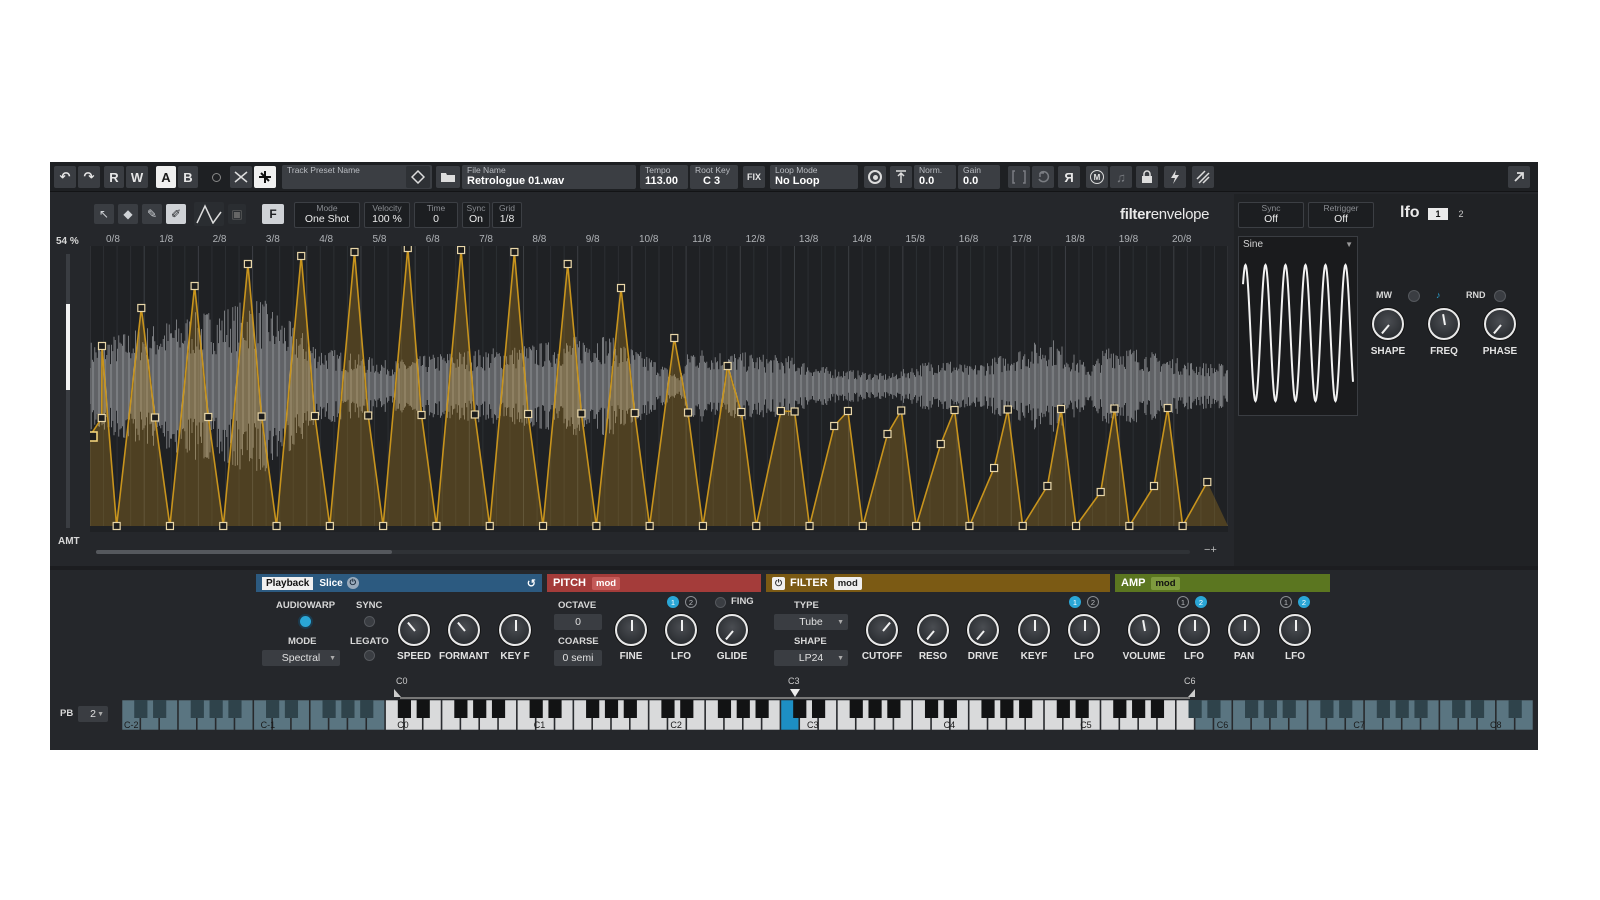 This screenshot has width=1600, height=900. Describe the element at coordinates (847, 583) in the screenshot. I see `filter-mod-tag: mod` at that location.